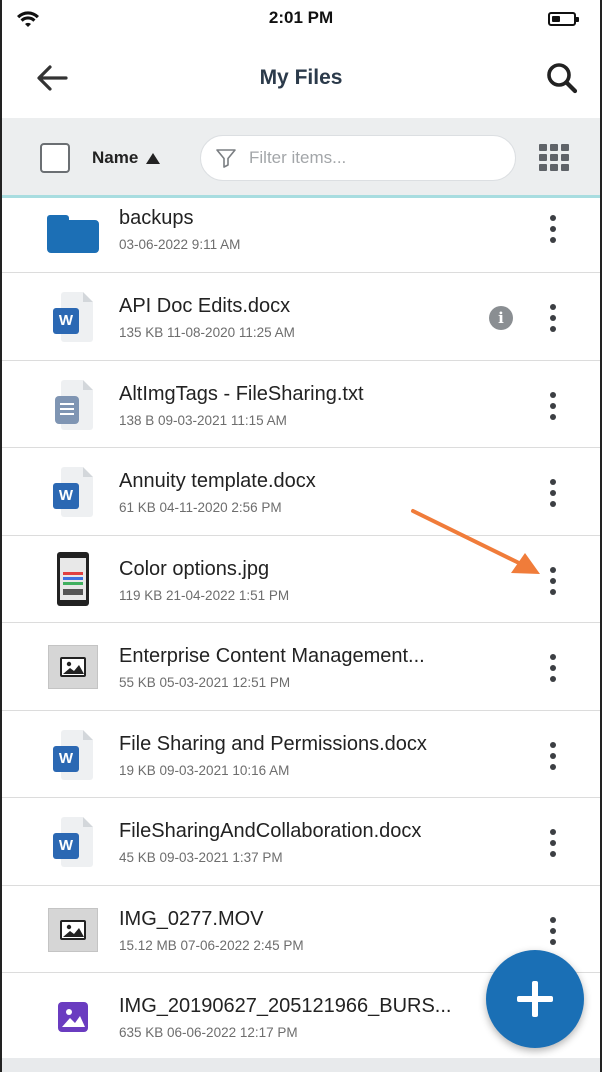  What do you see at coordinates (270, 831) in the screenshot?
I see `file-name: FileSharingAndCollaboration.docx` at bounding box center [270, 831].